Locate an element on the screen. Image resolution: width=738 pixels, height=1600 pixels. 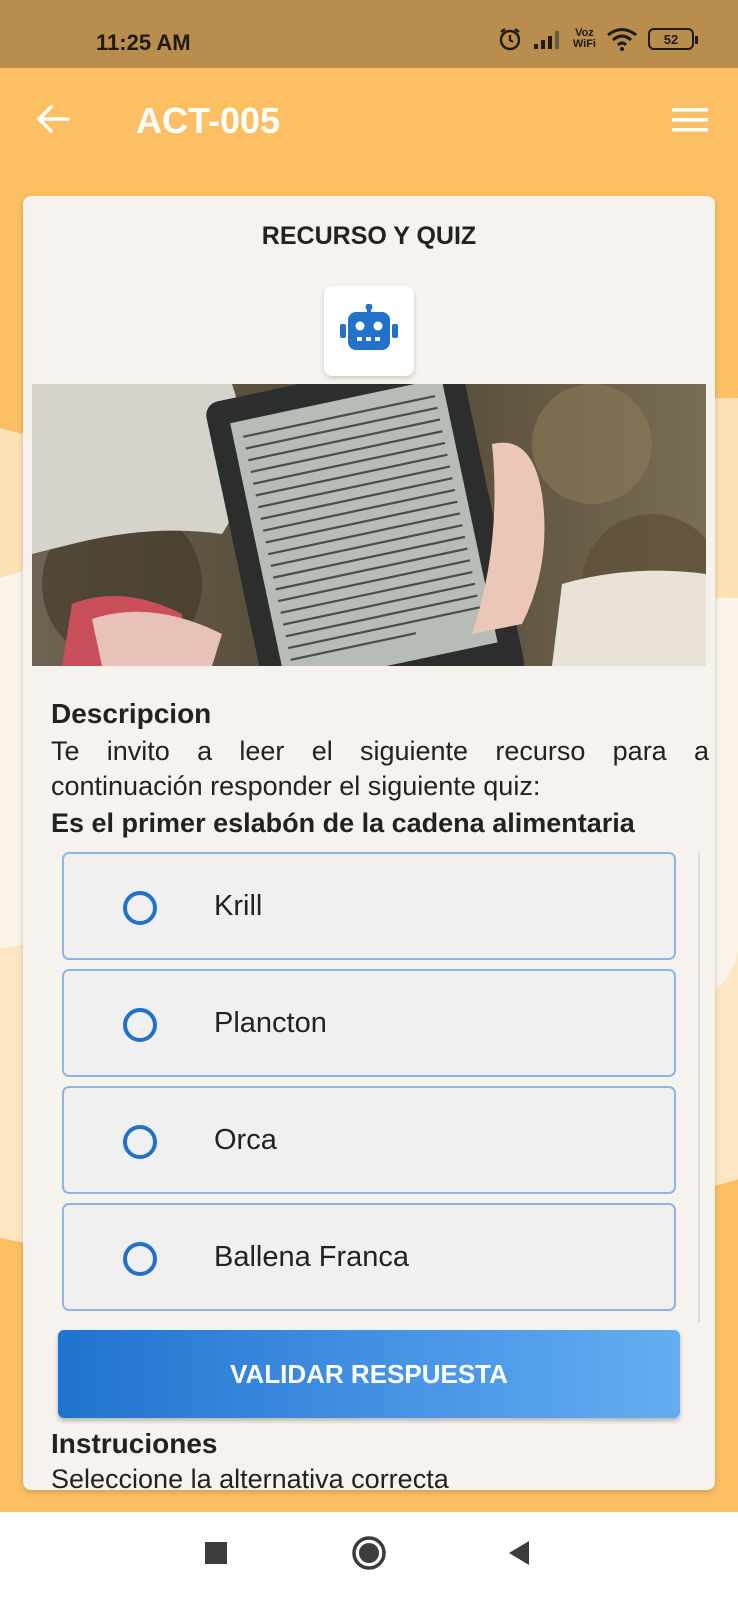
robot-icon is located at coordinates (369, 331).